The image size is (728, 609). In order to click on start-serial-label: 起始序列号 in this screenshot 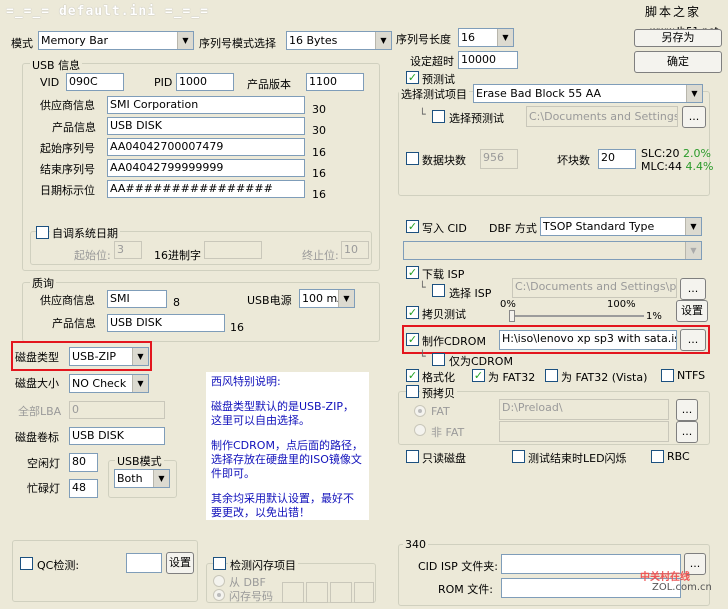, I will do `click(67, 148)`.